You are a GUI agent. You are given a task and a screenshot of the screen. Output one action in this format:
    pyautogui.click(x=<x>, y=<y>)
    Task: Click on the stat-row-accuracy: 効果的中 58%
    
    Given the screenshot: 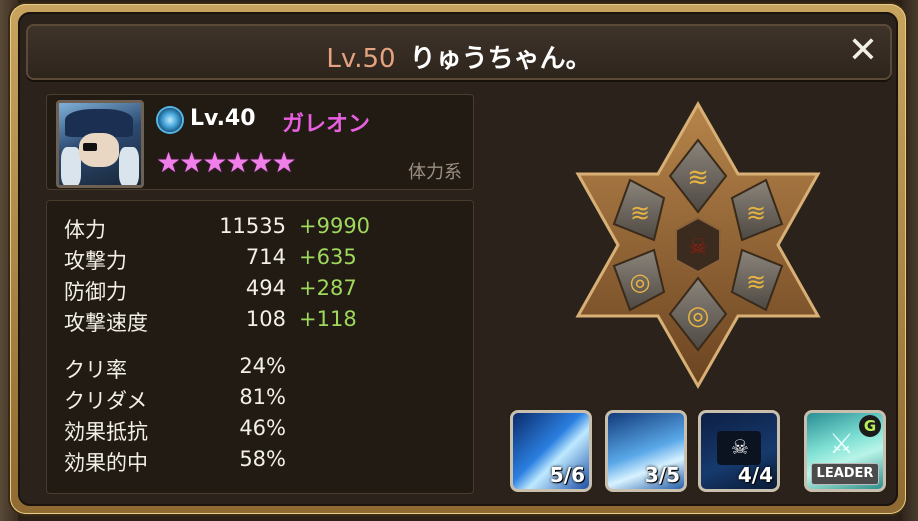 What is the action you would take?
    pyautogui.click(x=264, y=462)
    